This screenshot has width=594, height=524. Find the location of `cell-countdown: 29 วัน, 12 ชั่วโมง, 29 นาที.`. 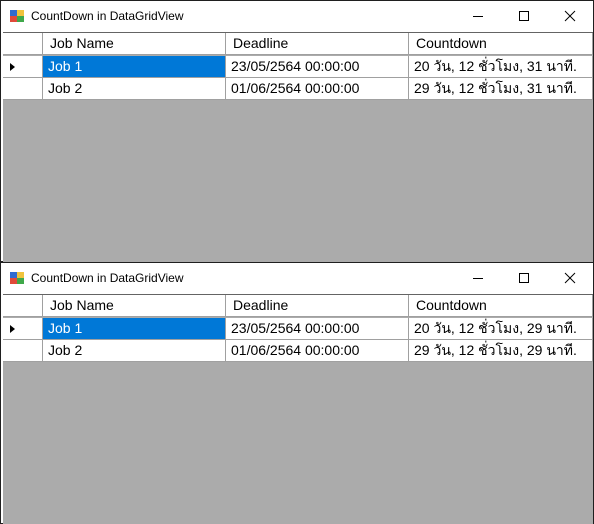

cell-countdown: 29 วัน, 12 ชั่วโมง, 29 นาที. is located at coordinates (501, 351).